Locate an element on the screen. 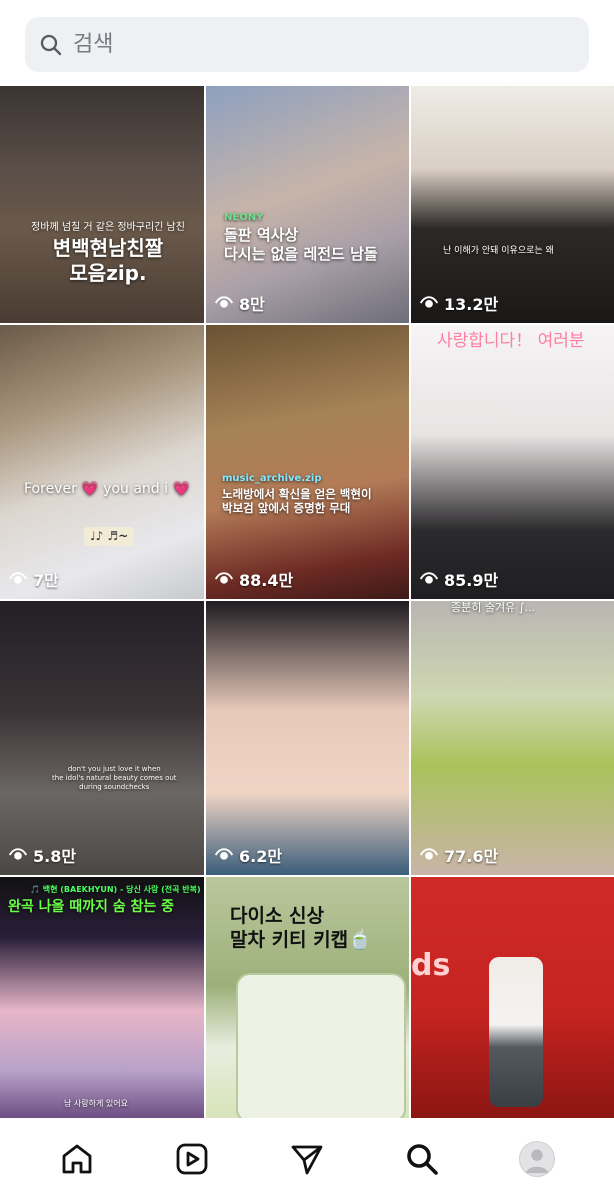 This screenshot has height=1200, width=614. tile-caption-big: 변백현남친짤 모음zip. is located at coordinates (108, 260).